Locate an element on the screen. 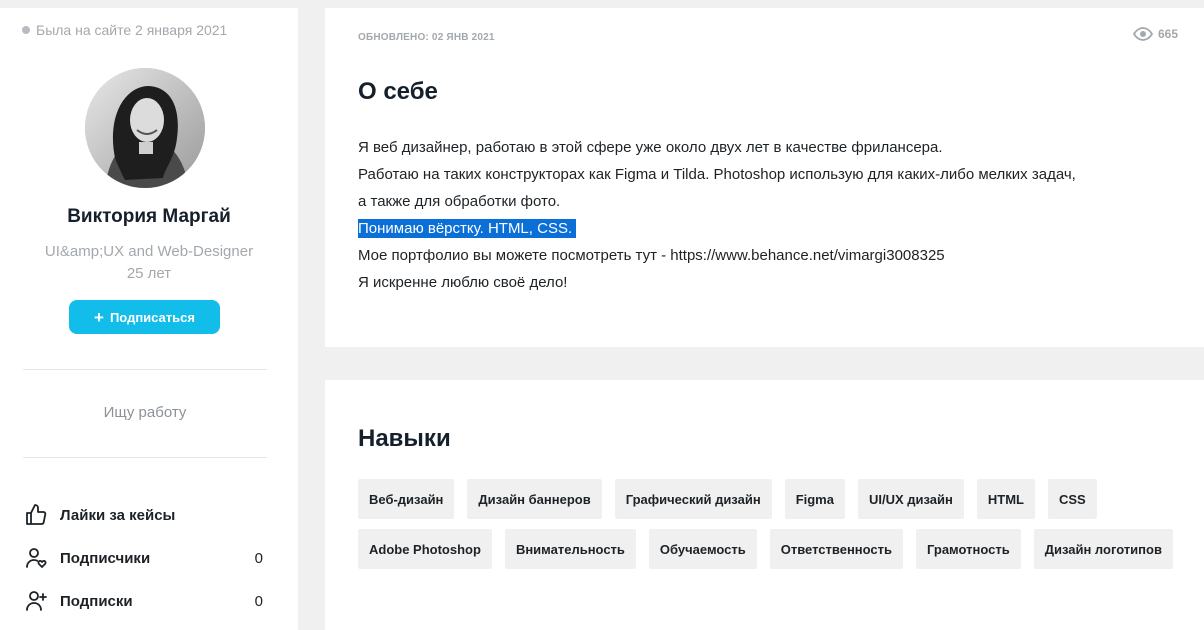 The width and height of the screenshot is (1204, 630). thumbs-up-icon is located at coordinates (36, 515).